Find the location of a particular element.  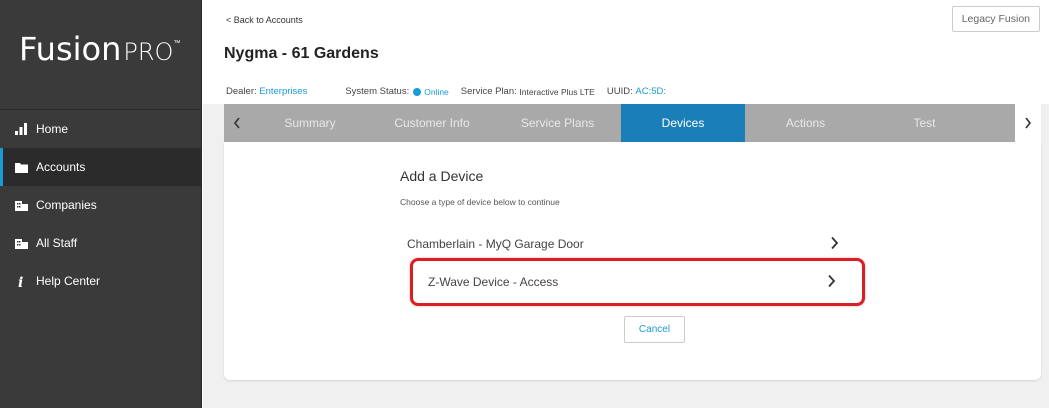

tab-customer-info: Customer Info is located at coordinates (432, 123).